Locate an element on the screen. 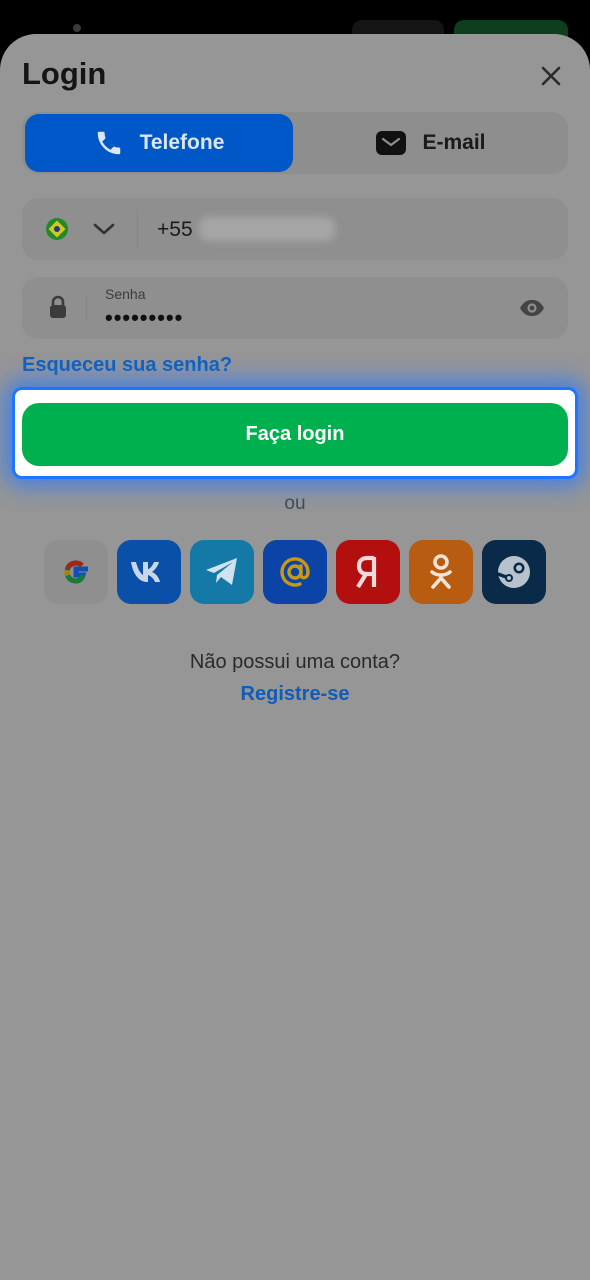  mail-ru-login-button is located at coordinates (295, 572).